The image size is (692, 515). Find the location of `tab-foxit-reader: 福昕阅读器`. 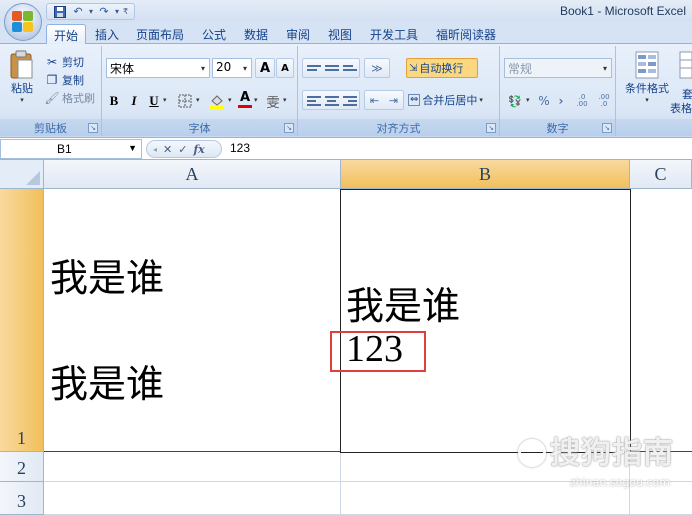

tab-foxit-reader: 福昕阅读器 is located at coordinates (466, 34).